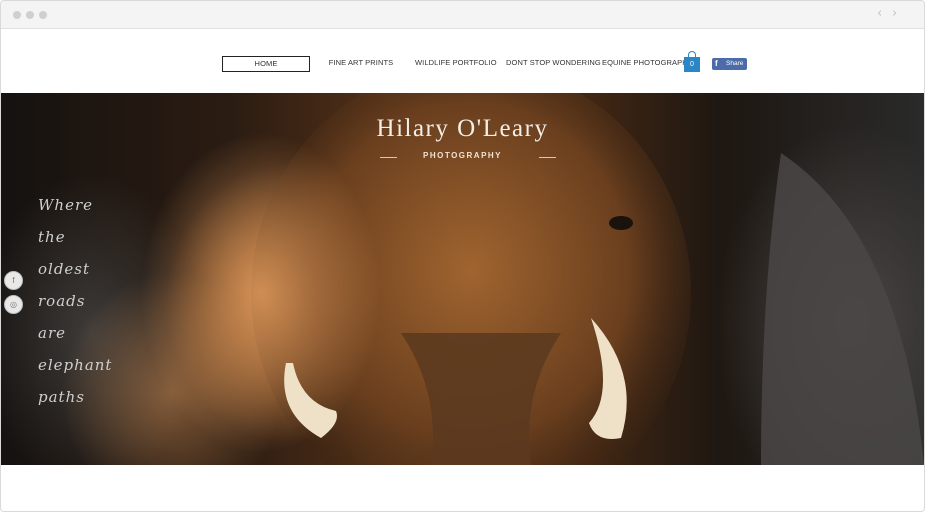 Image resolution: width=925 pixels, height=512 pixels. Describe the element at coordinates (462, 128) in the screenshot. I see `hero-title: Hilary O'Leary` at that location.